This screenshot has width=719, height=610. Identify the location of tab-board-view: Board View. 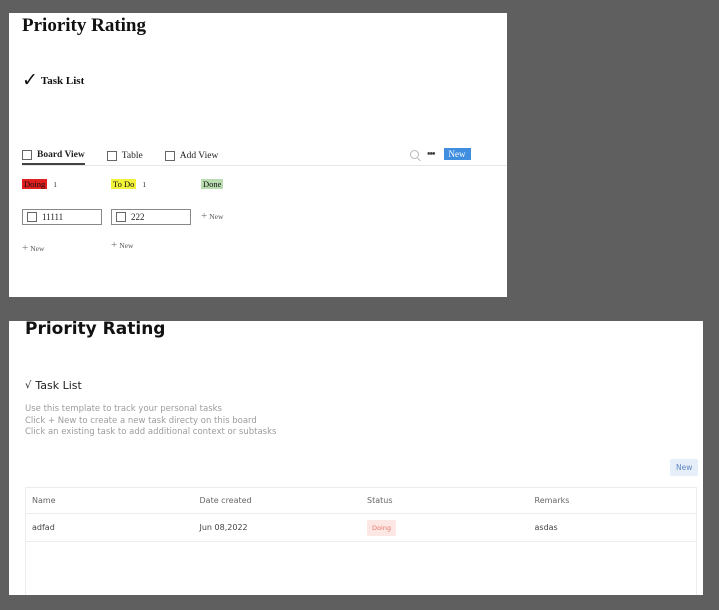
(53, 157).